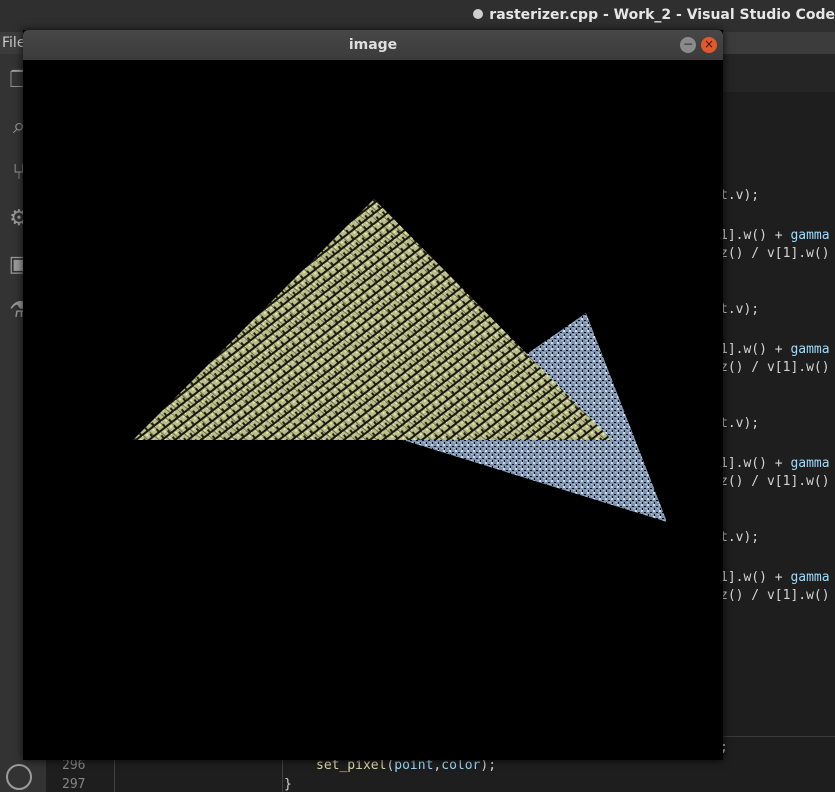 The image size is (835, 792). I want to click on unsaved-dot-icon, so click(478, 14).